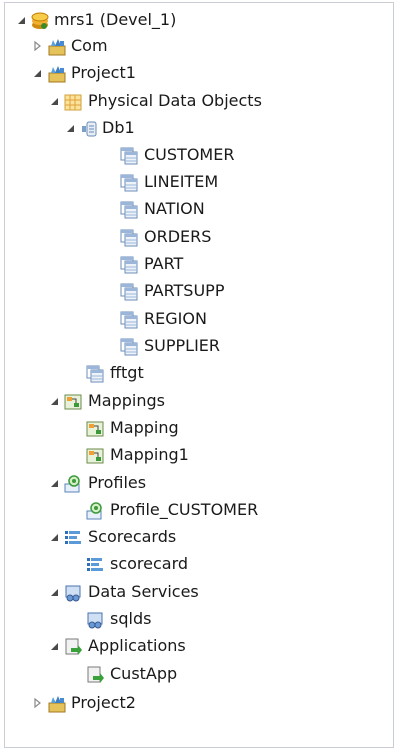 Image resolution: width=397 pixels, height=752 pixels. I want to click on tree-node-label: Physical Data Objects, so click(175, 100).